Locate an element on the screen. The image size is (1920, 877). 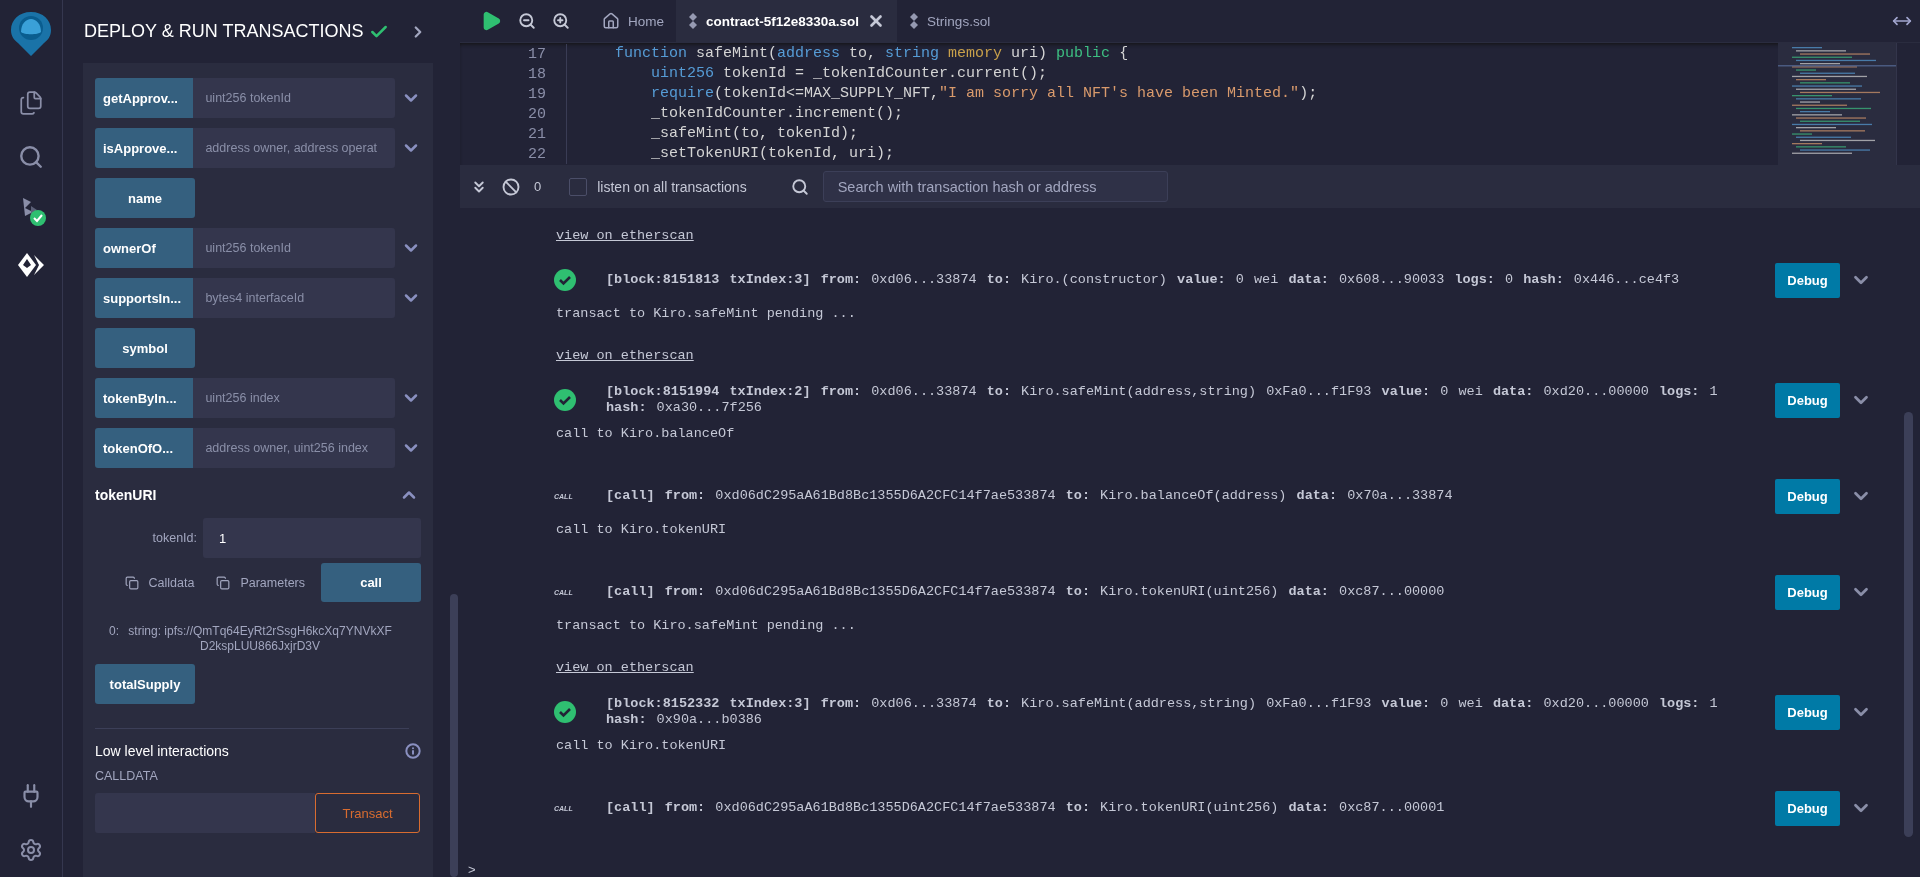
settings-icon is located at coordinates (31, 850).